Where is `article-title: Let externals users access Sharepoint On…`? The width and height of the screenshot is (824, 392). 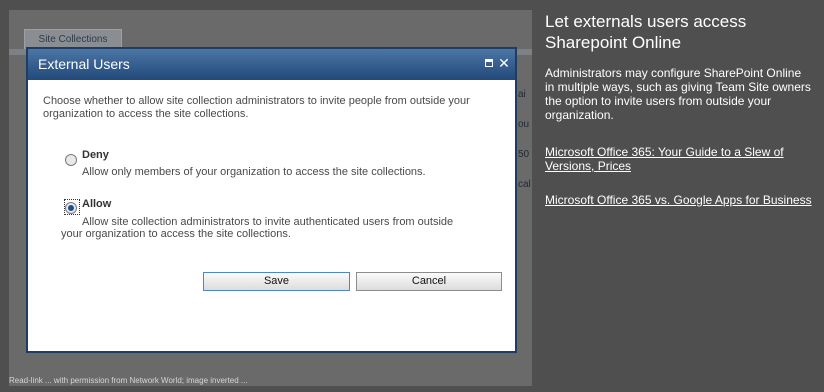
article-title: Let externals users access Sharepoint On… is located at coordinates (646, 32).